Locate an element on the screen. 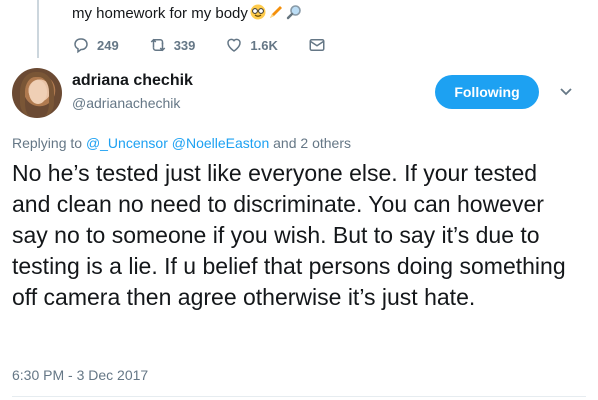  author-handle: @adrianachechik is located at coordinates (126, 103).